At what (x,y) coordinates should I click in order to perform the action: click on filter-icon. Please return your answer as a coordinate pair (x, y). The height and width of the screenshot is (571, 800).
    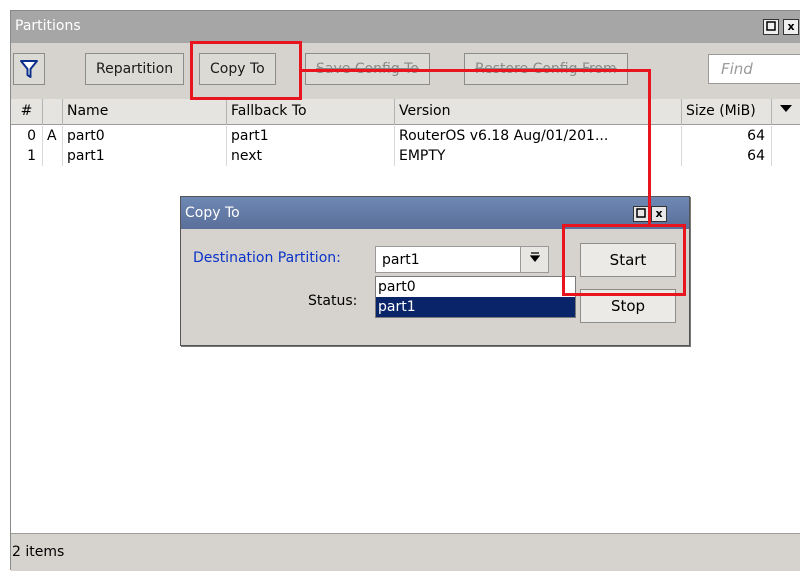
    Looking at the image, I should click on (29, 69).